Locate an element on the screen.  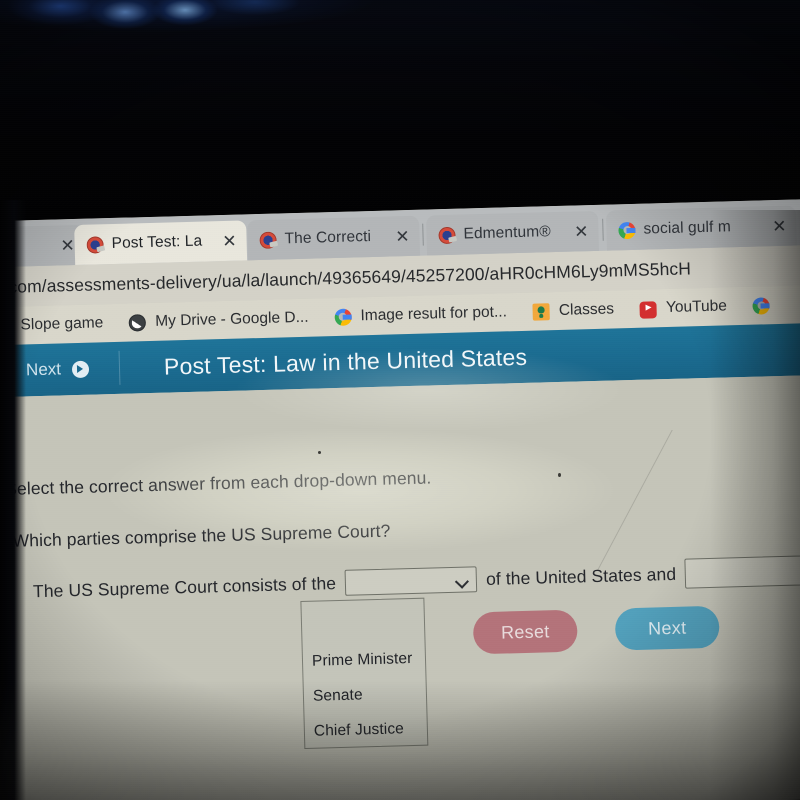
bookmark-classes: Classes is located at coordinates (573, 310).